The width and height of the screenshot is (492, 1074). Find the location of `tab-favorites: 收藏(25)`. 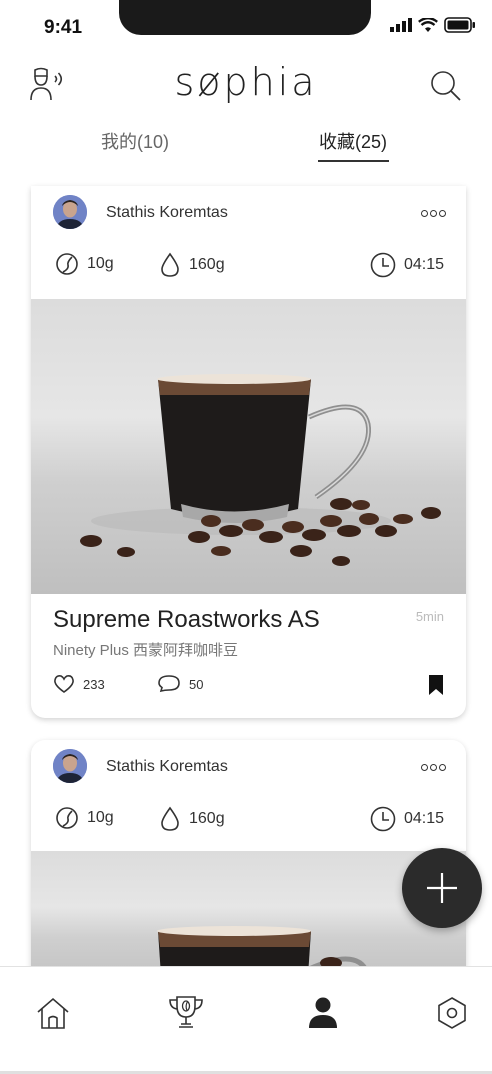

tab-favorites: 收藏(25) is located at coordinates (353, 141).